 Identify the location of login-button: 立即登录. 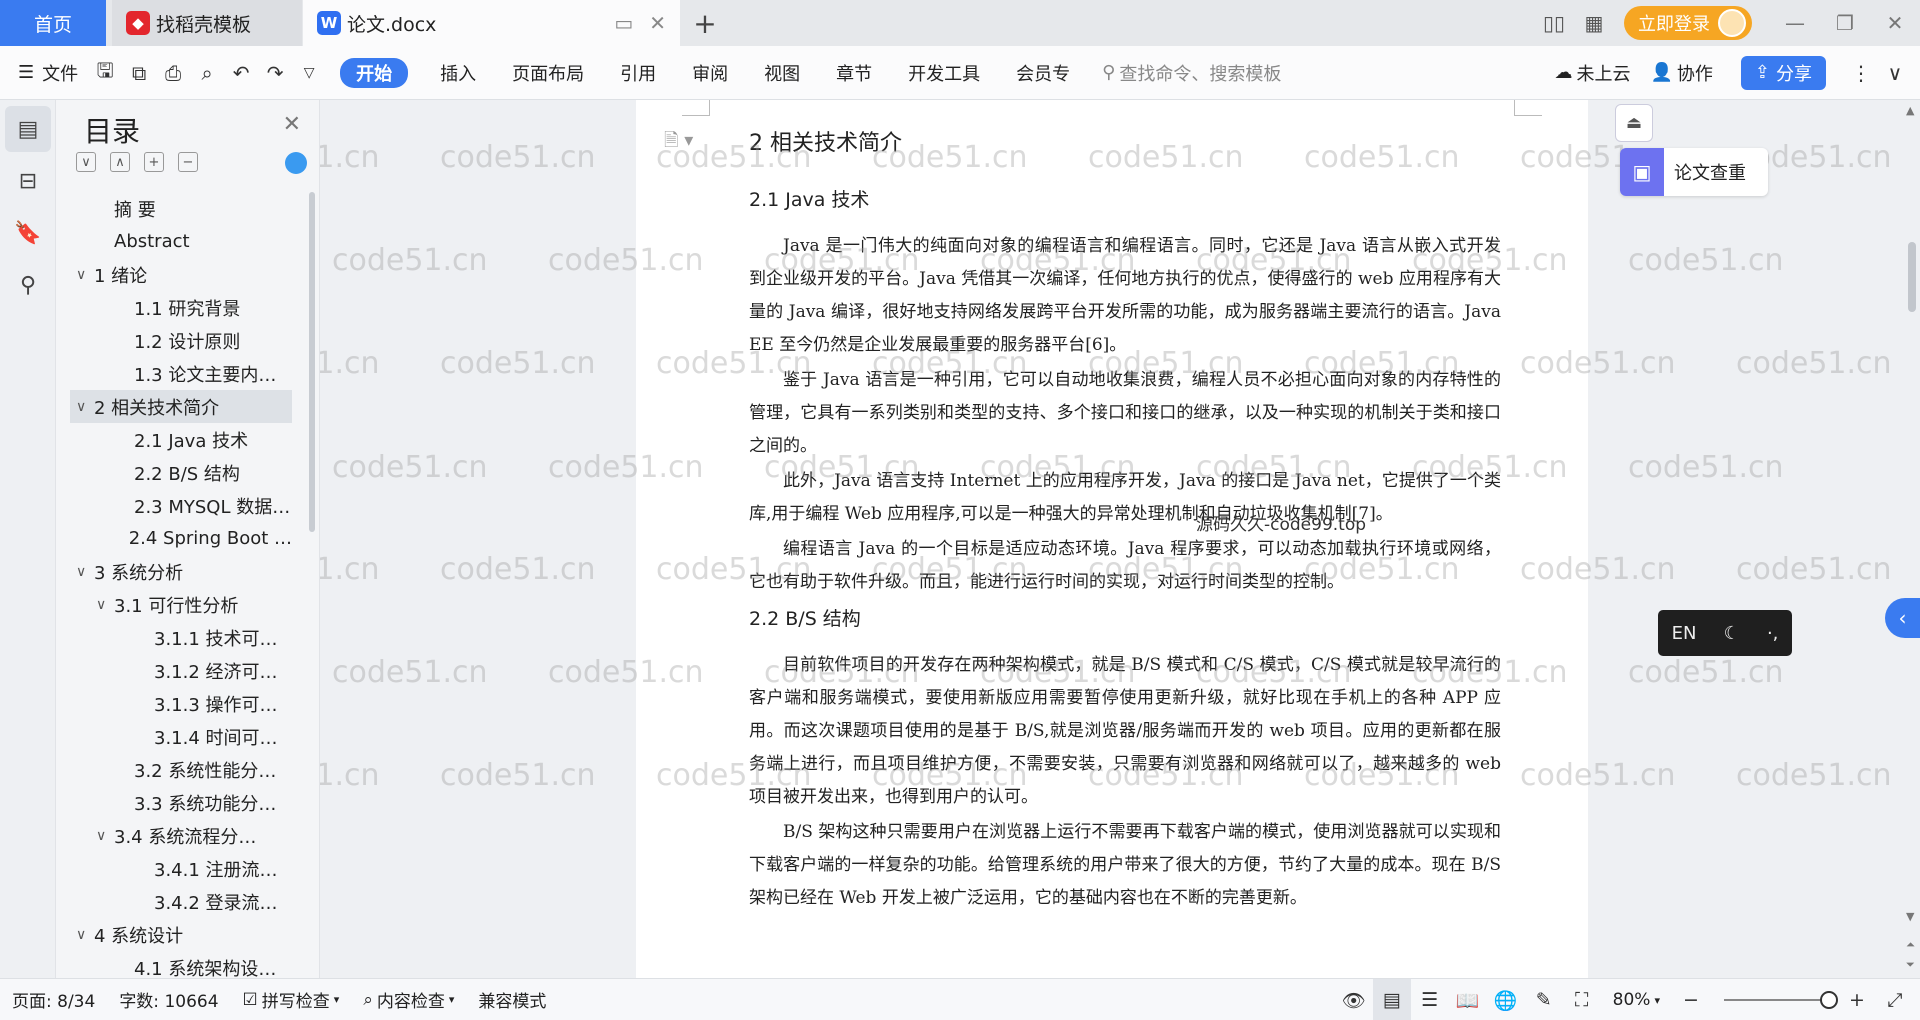
(1688, 23).